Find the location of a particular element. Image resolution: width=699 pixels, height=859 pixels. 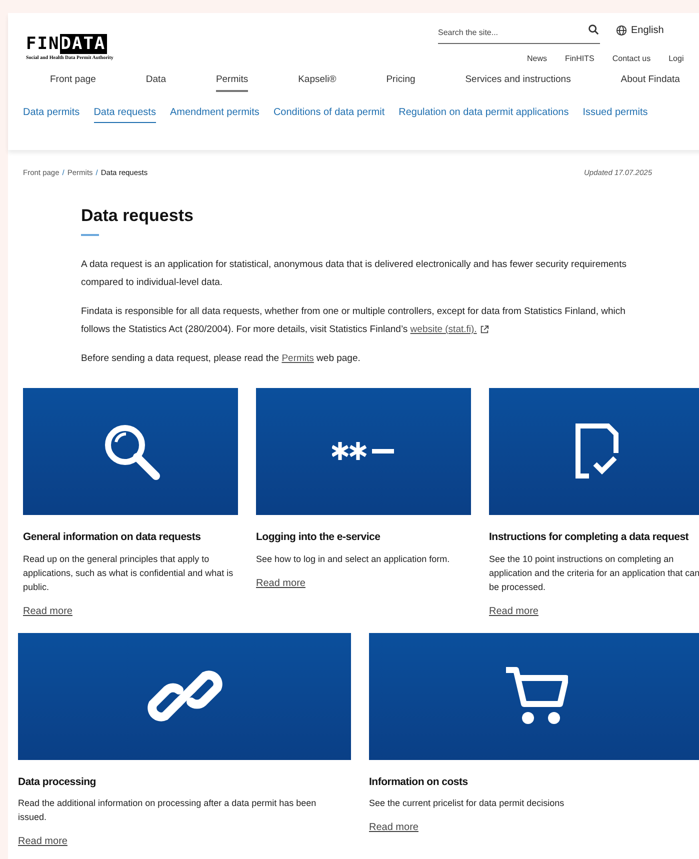

utility-link: Contact us is located at coordinates (631, 59).